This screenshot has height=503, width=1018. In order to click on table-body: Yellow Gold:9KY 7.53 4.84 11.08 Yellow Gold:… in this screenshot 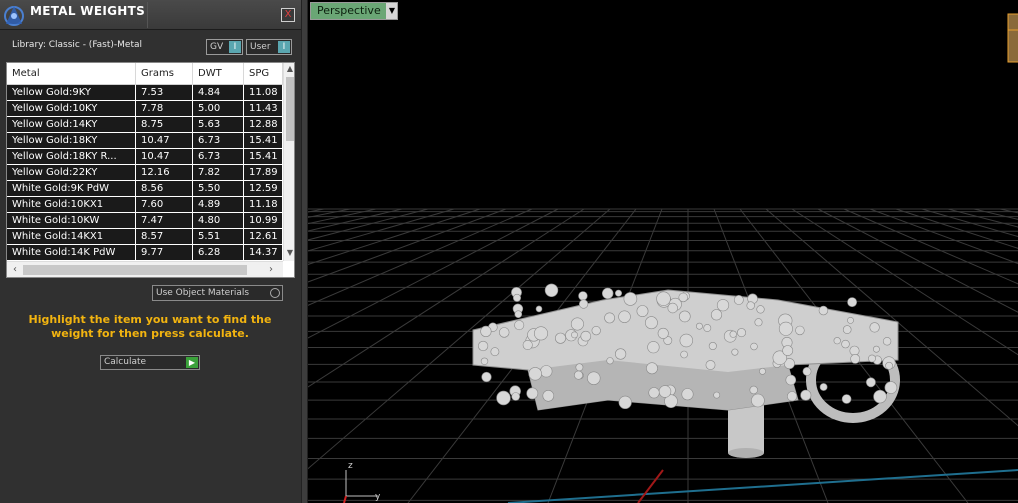, I will do `click(145, 173)`.